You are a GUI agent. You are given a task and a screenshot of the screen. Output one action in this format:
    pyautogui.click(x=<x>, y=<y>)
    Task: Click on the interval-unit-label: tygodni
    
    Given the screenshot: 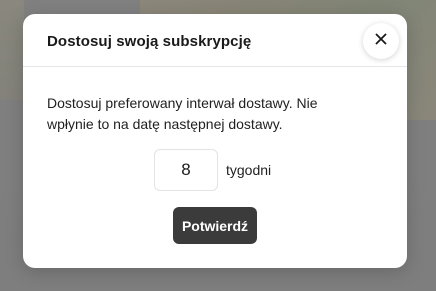 What is the action you would take?
    pyautogui.click(x=249, y=170)
    